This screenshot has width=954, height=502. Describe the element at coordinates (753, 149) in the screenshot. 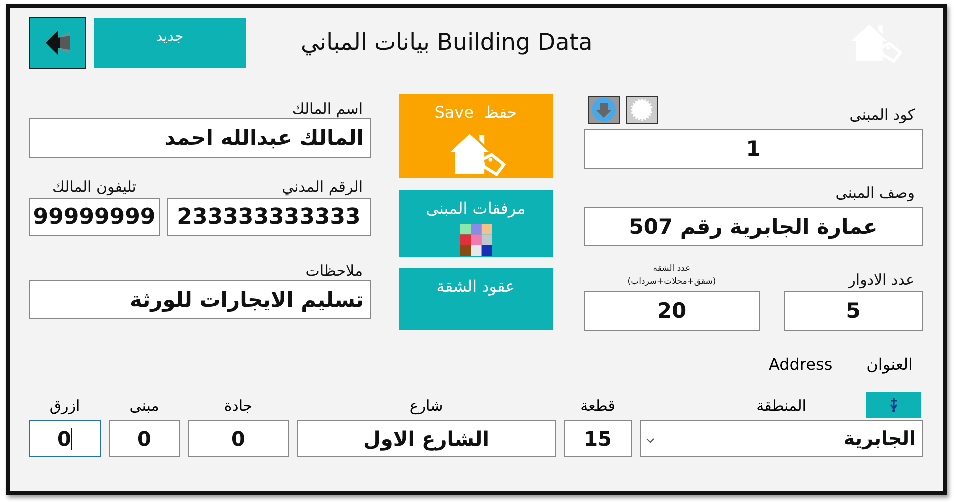

I see `building-code-field: 1` at that location.